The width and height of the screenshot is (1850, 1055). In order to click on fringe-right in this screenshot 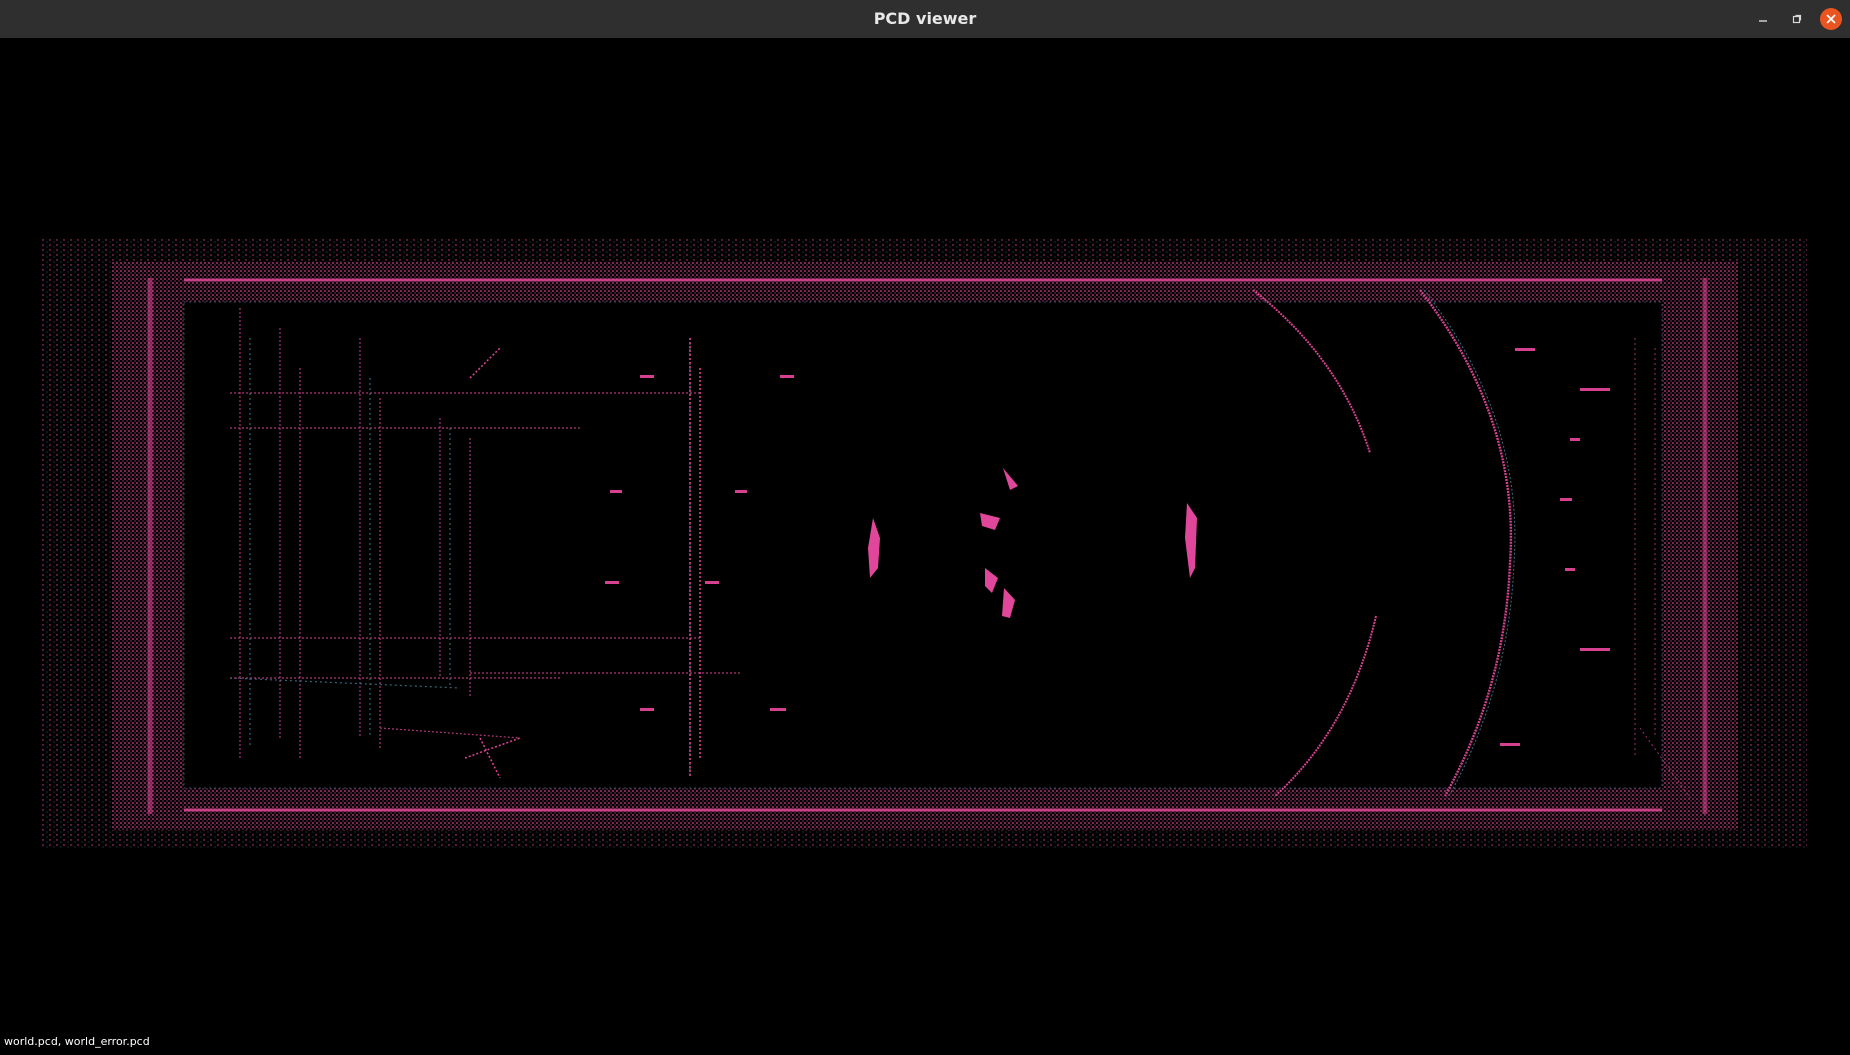, I will do `click(1772, 543)`.